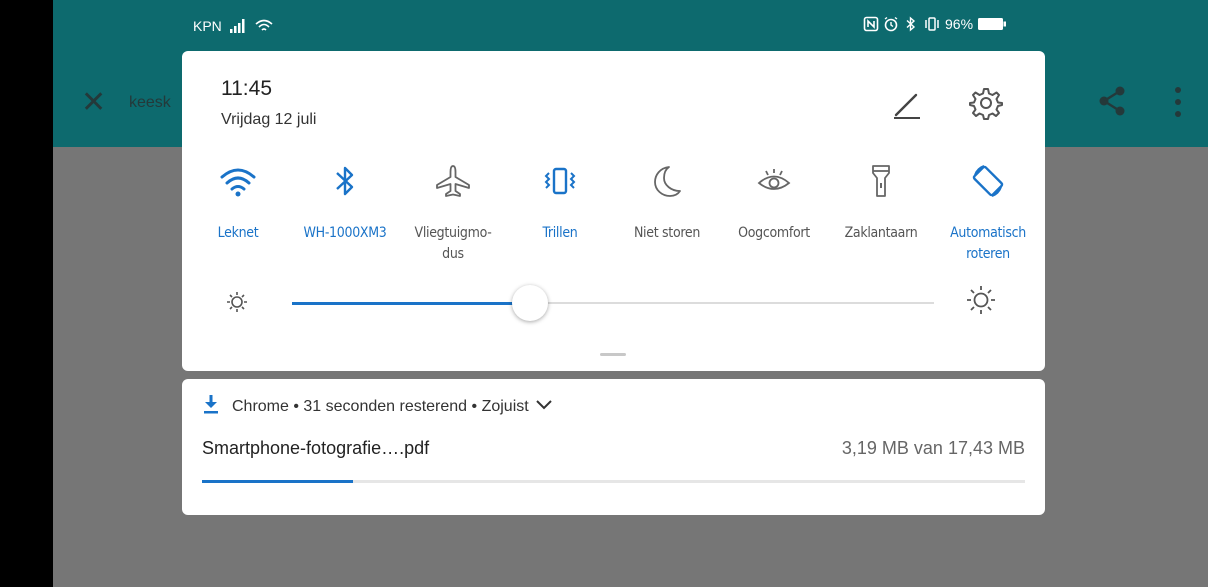 This screenshot has height=587, width=1208. I want to click on battery-icon, so click(992, 24).